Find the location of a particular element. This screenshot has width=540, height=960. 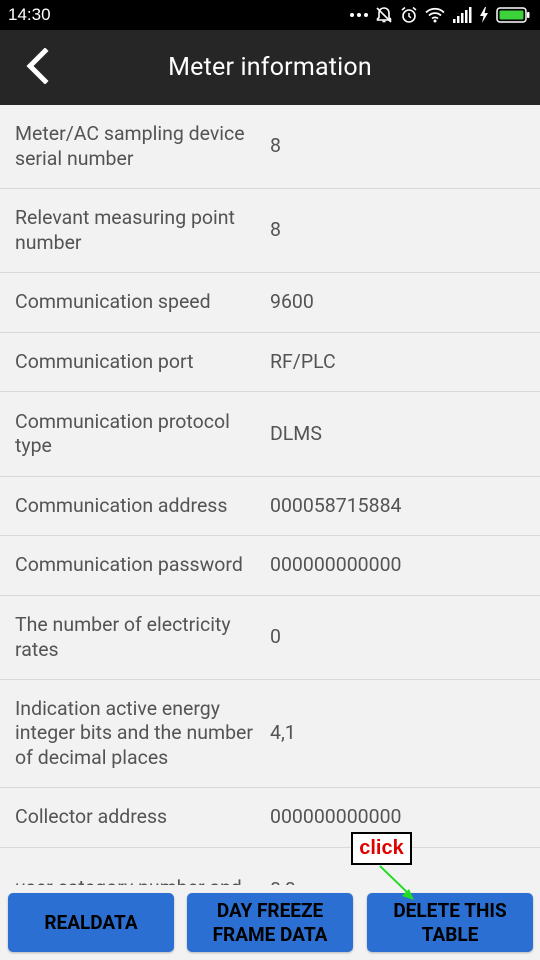

click-annotation-label: click is located at coordinates (381, 848).